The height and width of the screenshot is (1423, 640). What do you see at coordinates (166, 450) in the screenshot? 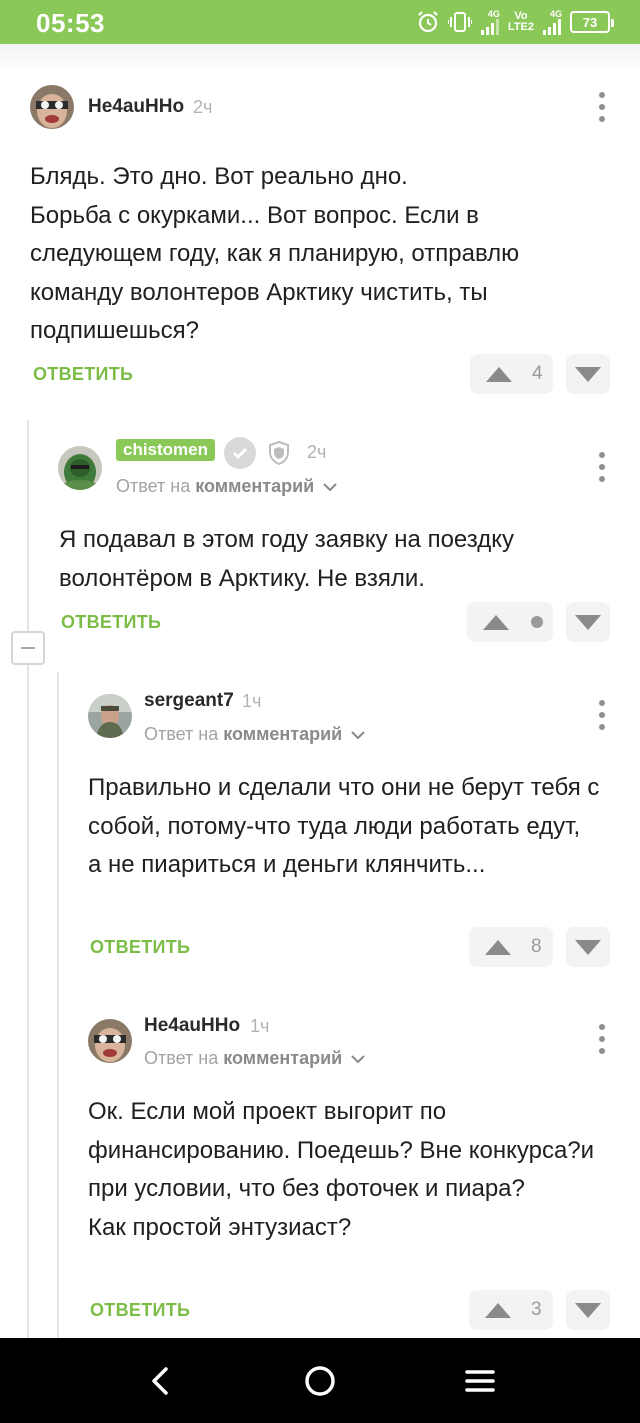
I see `comment-author: chistomen` at bounding box center [166, 450].